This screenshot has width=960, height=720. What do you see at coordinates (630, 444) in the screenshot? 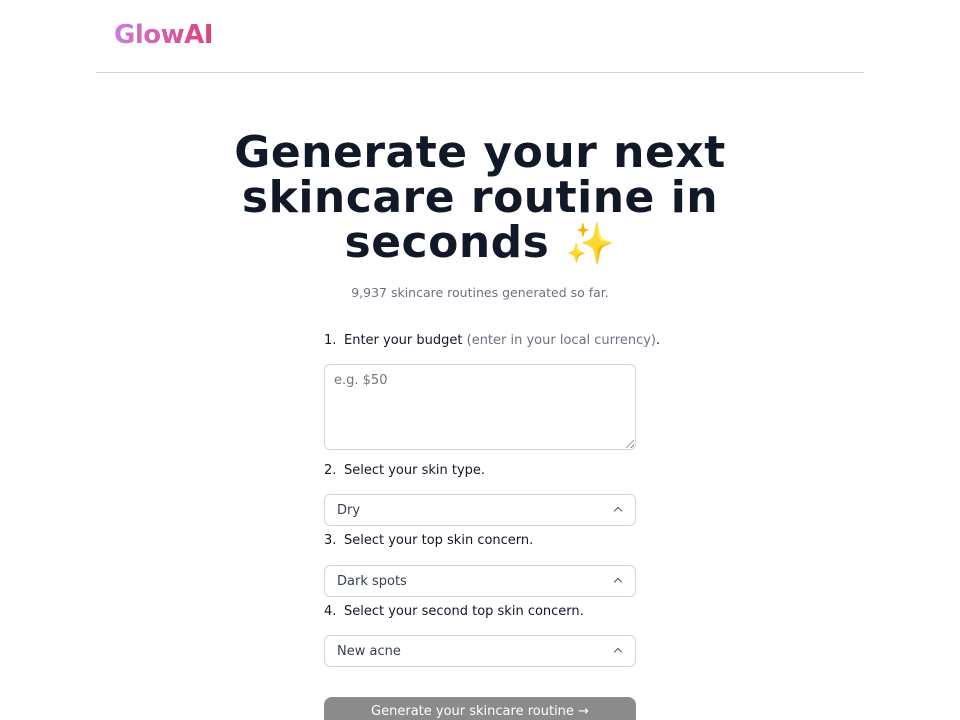
I see `resize-handle-icon` at bounding box center [630, 444].